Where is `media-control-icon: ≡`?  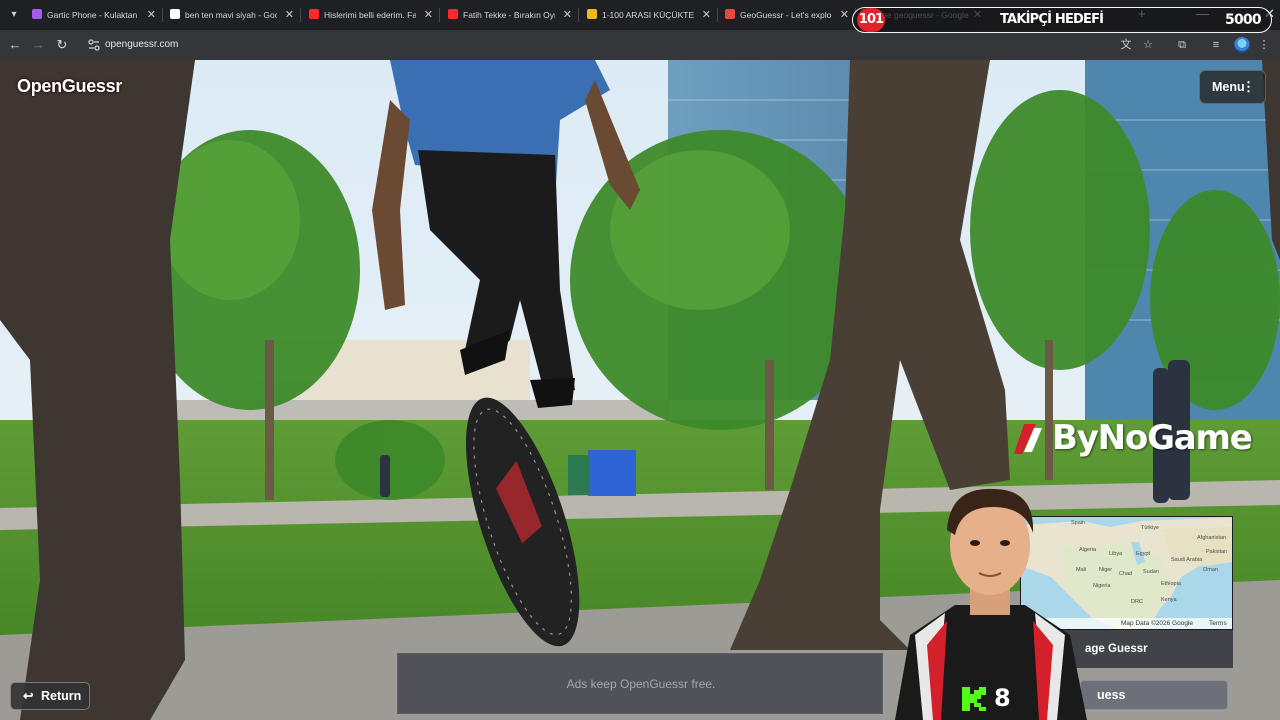
media-control-icon: ≡ is located at coordinates (1216, 45).